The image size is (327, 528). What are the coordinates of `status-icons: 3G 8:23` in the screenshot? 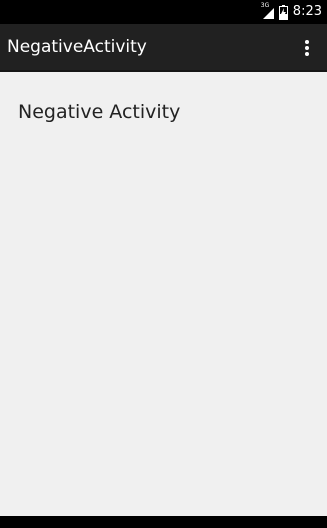 It's located at (291, 12).